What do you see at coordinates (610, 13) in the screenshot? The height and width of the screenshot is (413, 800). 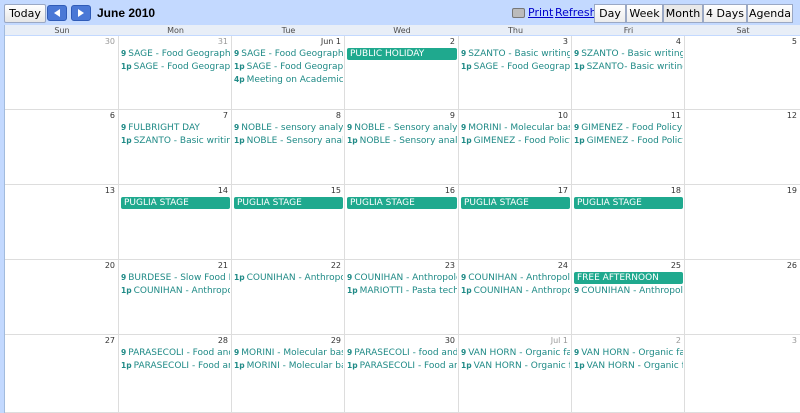 I see `view-day-button: Day` at bounding box center [610, 13].